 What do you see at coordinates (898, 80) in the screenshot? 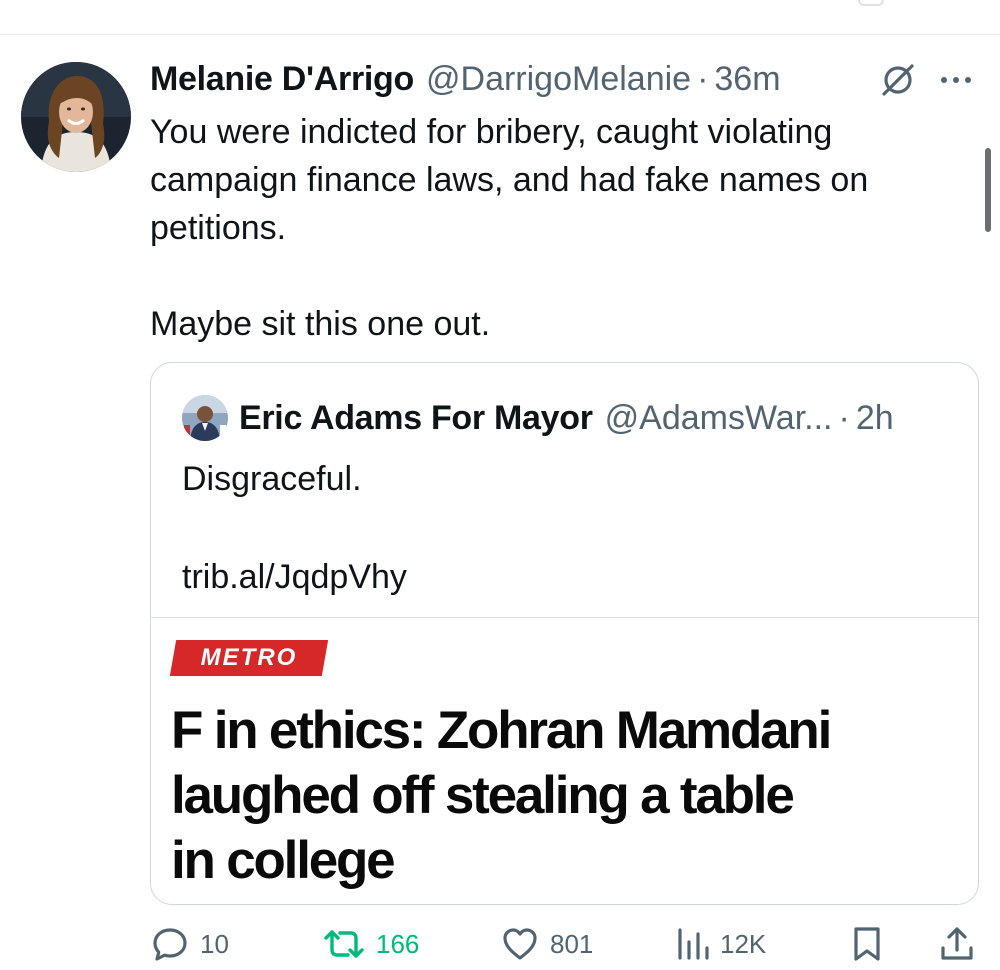
I see `grok-icon` at bounding box center [898, 80].